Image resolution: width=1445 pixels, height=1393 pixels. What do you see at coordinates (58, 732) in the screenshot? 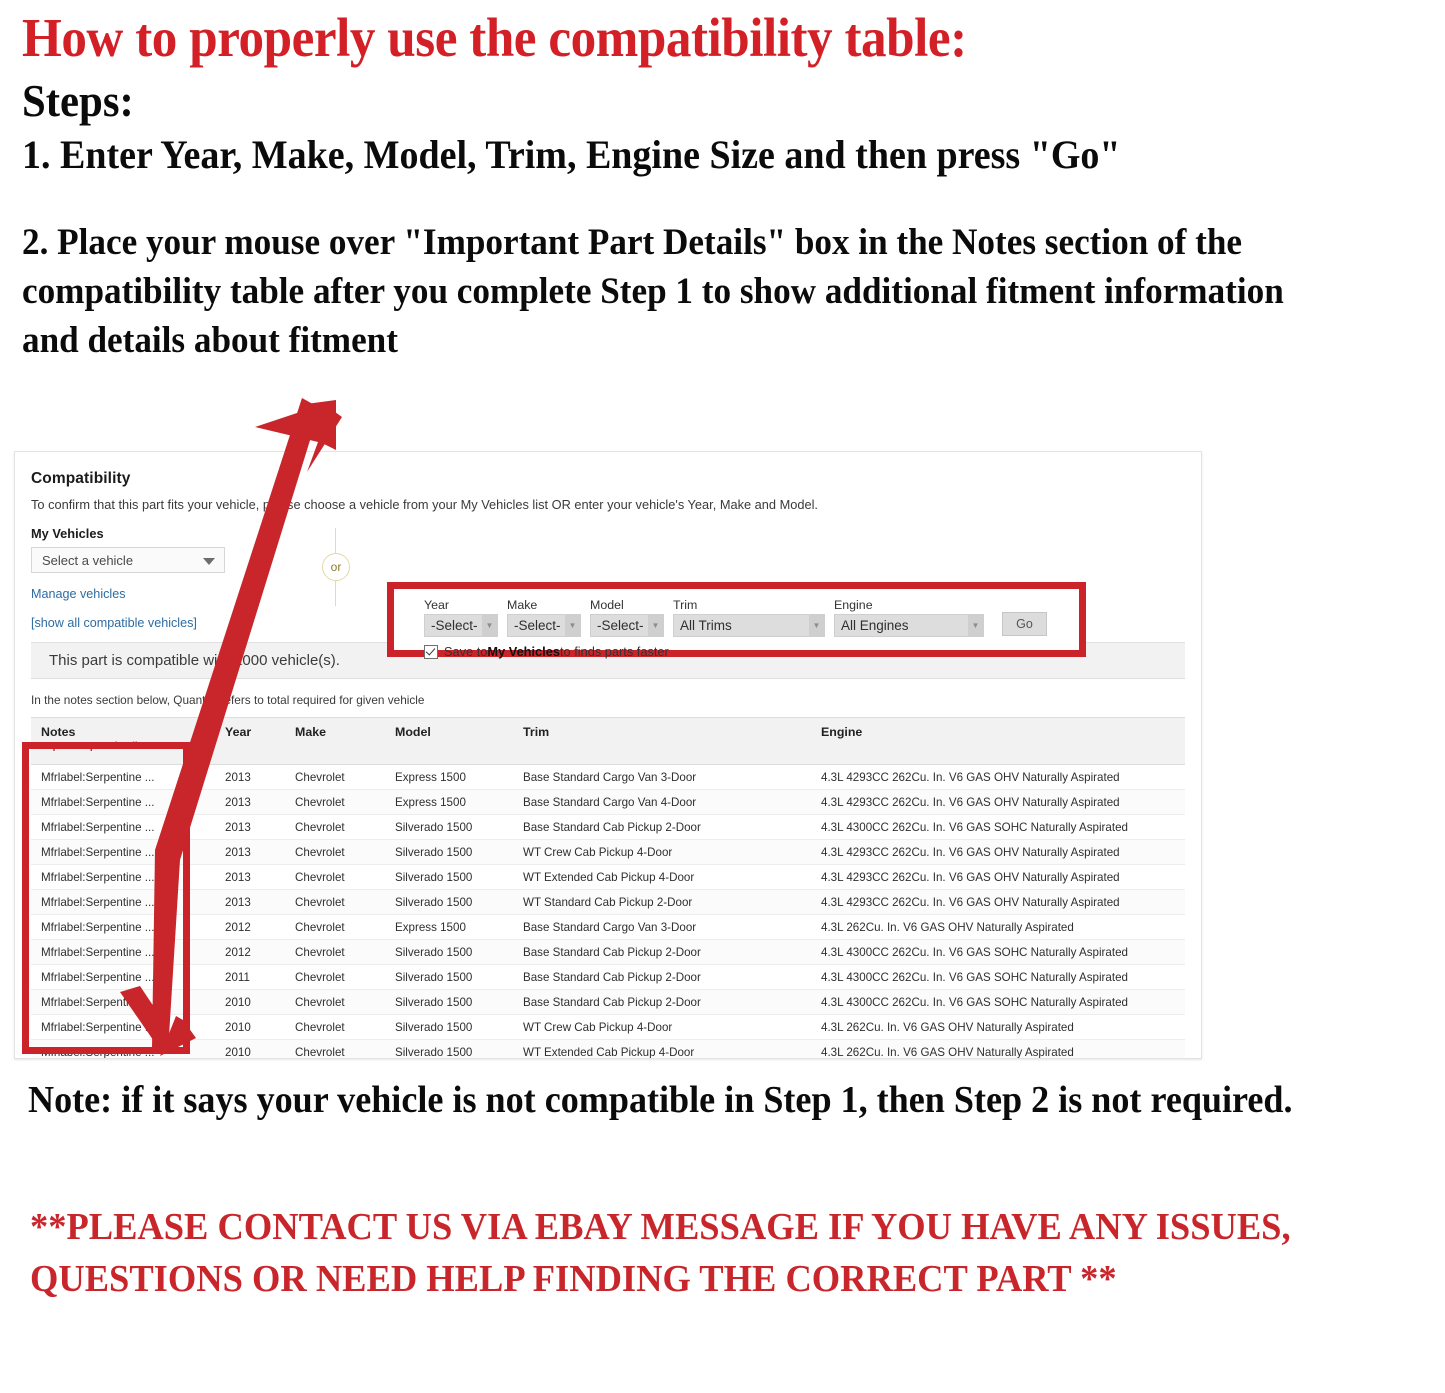
I see `header-notes-label: Notes` at bounding box center [58, 732].